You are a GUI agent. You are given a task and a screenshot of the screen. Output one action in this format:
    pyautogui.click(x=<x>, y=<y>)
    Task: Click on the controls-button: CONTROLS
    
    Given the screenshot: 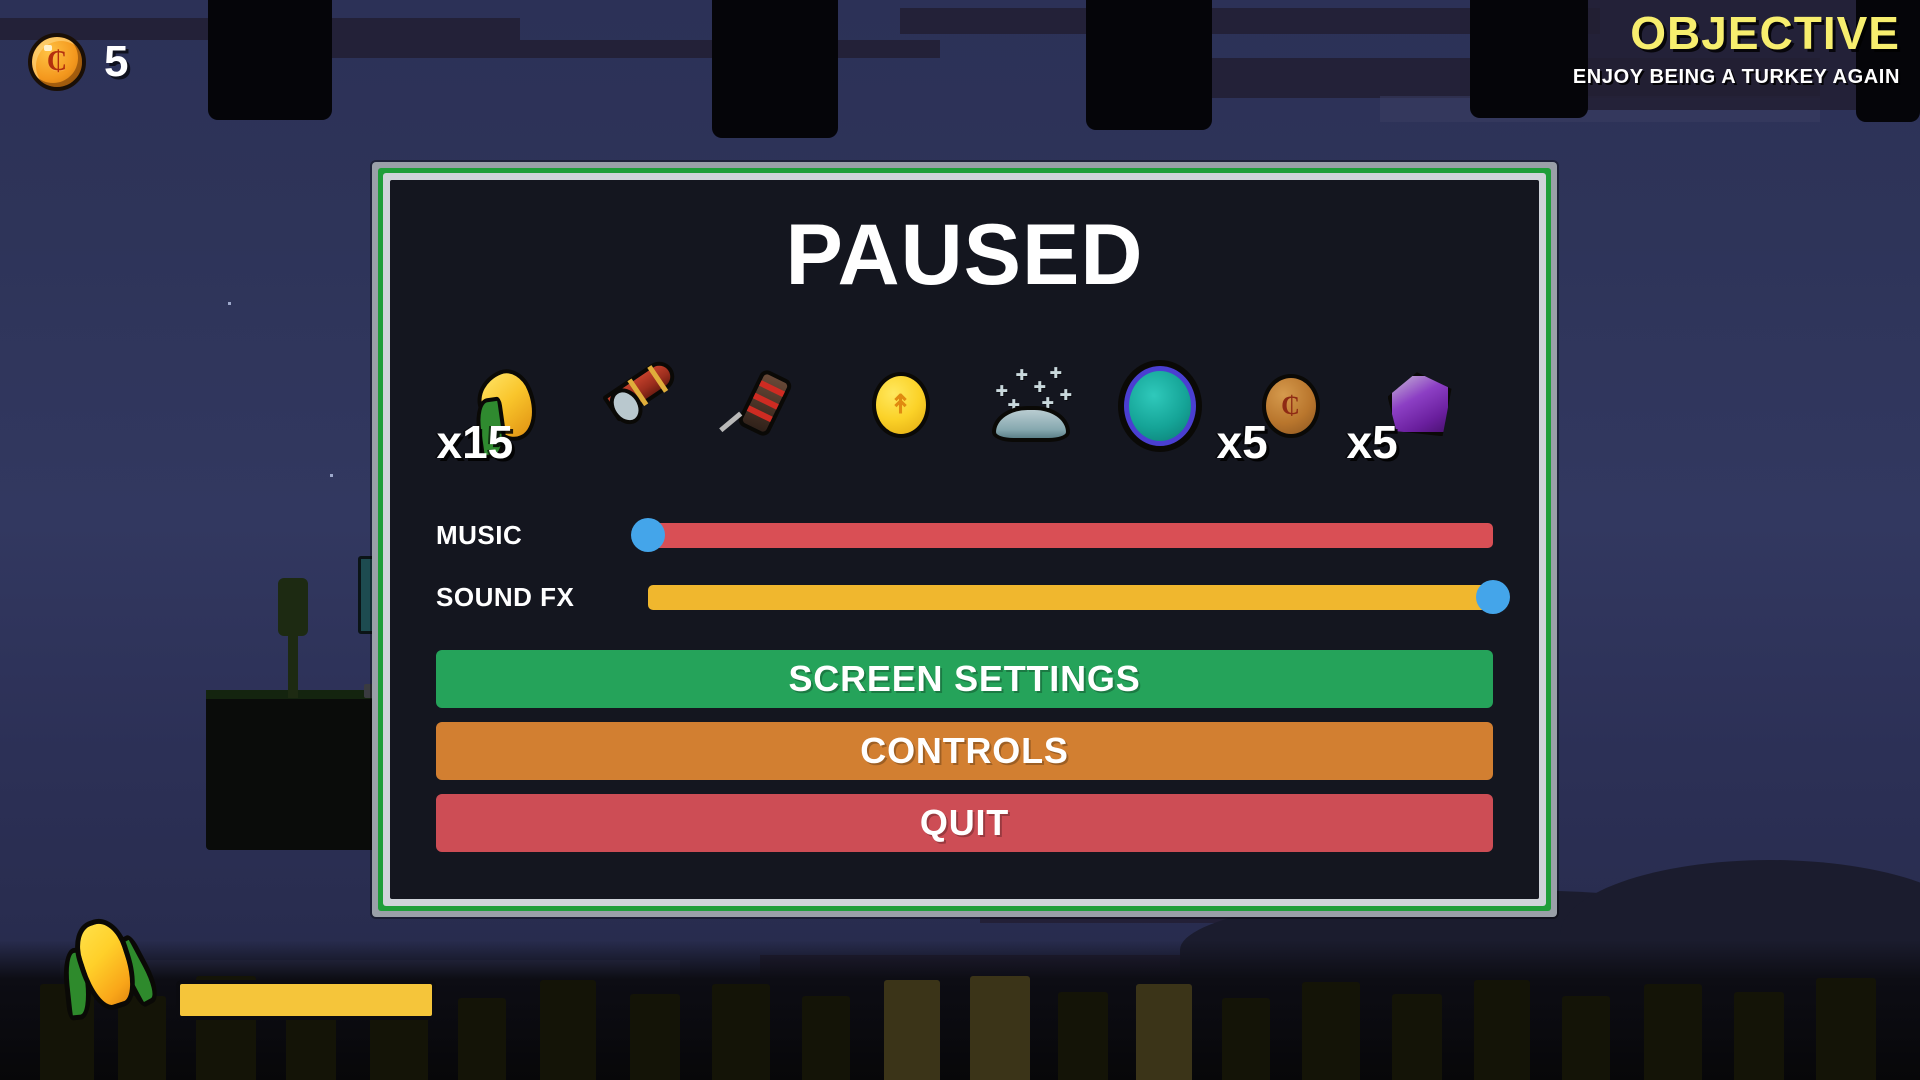 What is the action you would take?
    pyautogui.click(x=964, y=751)
    